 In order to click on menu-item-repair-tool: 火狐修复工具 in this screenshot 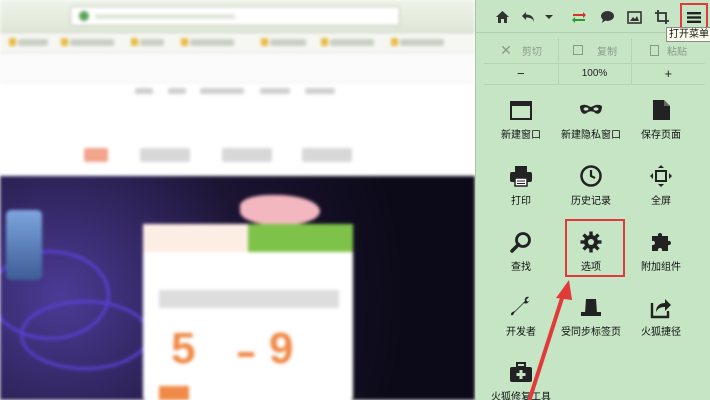, I will do `click(521, 376)`.